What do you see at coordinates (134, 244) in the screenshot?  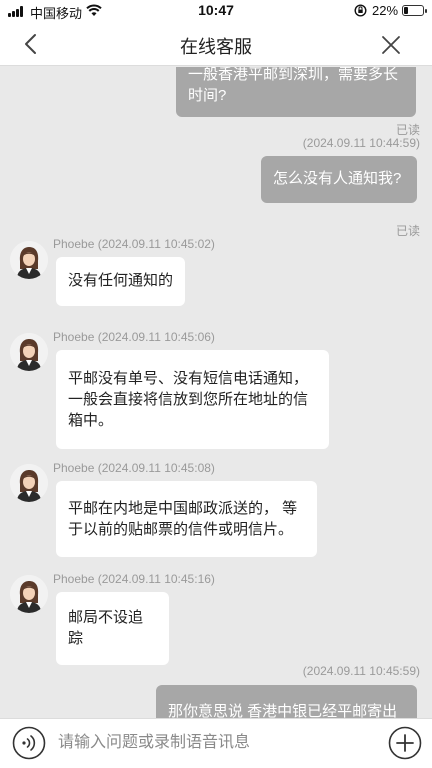 I see `sender-timestamp: Phoebe (2024.09.11 10:45:02)` at bounding box center [134, 244].